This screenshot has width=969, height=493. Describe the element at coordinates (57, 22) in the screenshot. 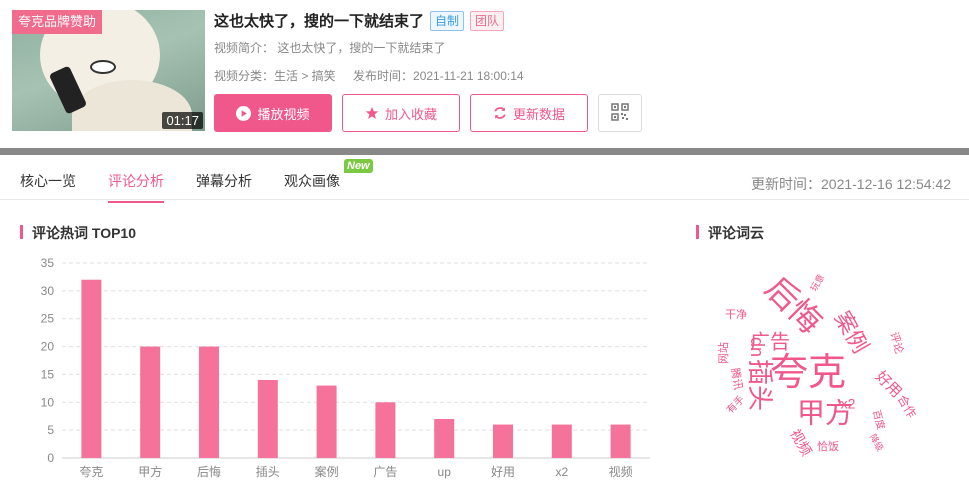

I see `sponsor-badge: 夸克品牌赞助` at that location.